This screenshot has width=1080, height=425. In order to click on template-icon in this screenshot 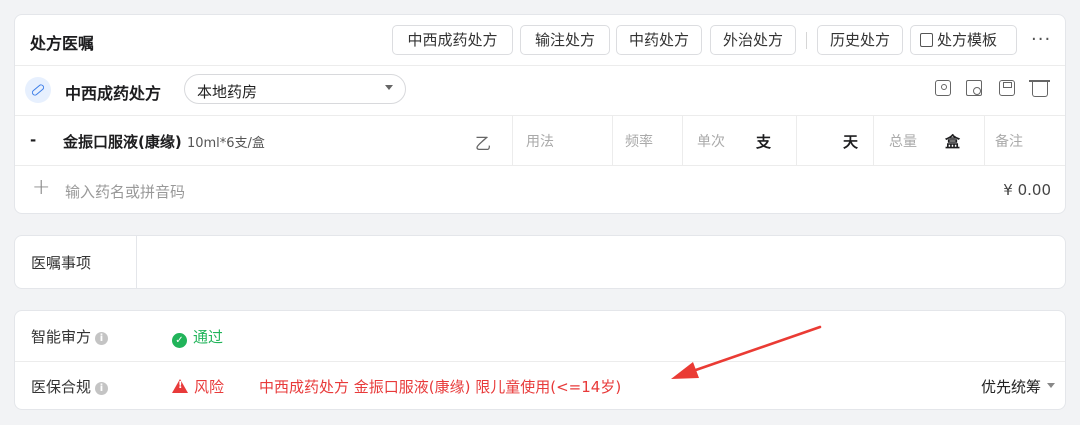, I will do `click(926, 40)`.